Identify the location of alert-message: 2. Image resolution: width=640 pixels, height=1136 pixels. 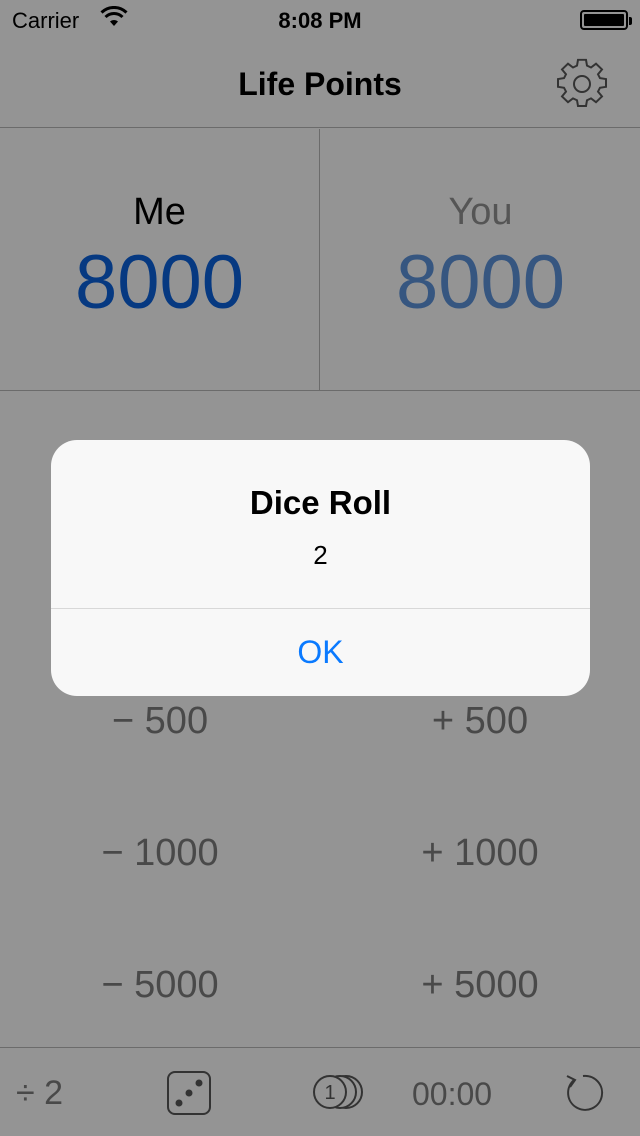
(320, 555).